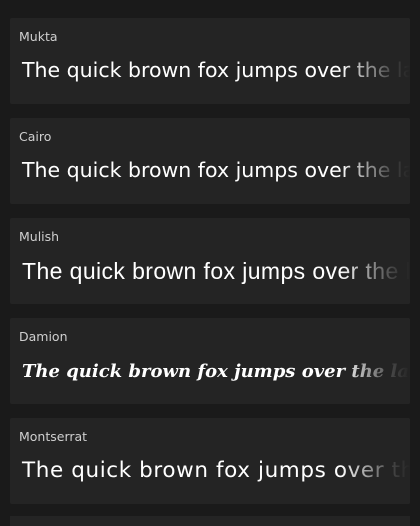  I want to click on font-card-next, so click(210, 521).